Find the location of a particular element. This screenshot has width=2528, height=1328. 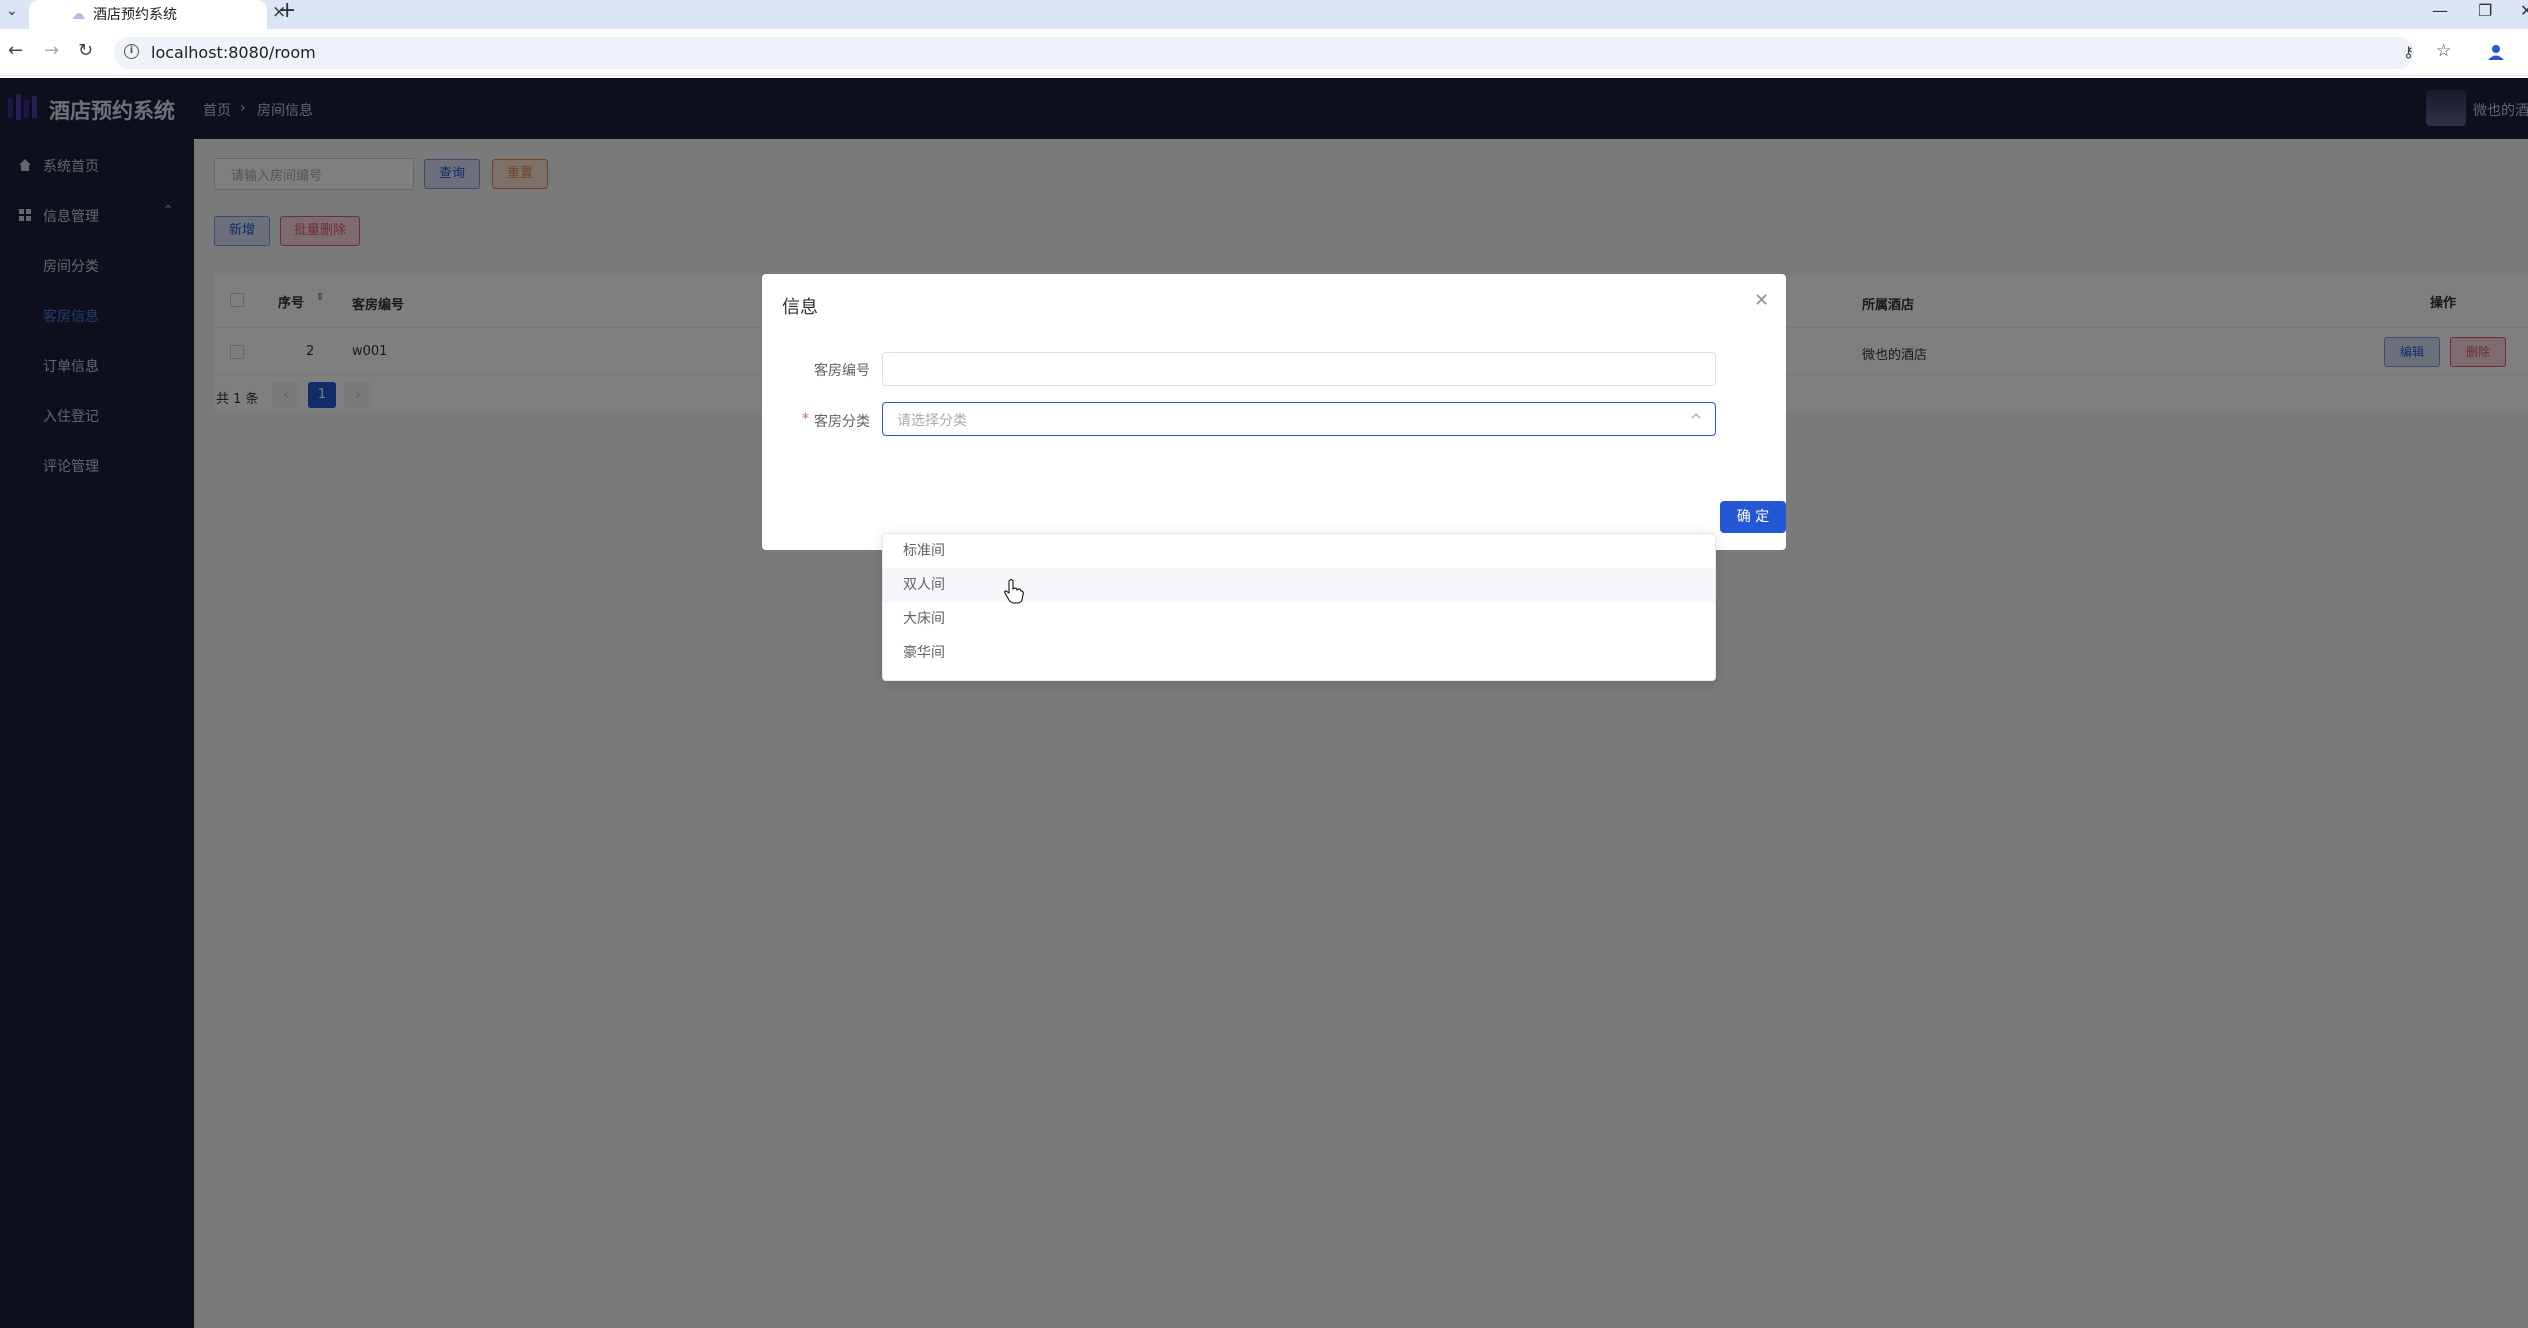

category-dropdown: 标准间 双人间 大床间 豪华间 is located at coordinates (1299, 607).